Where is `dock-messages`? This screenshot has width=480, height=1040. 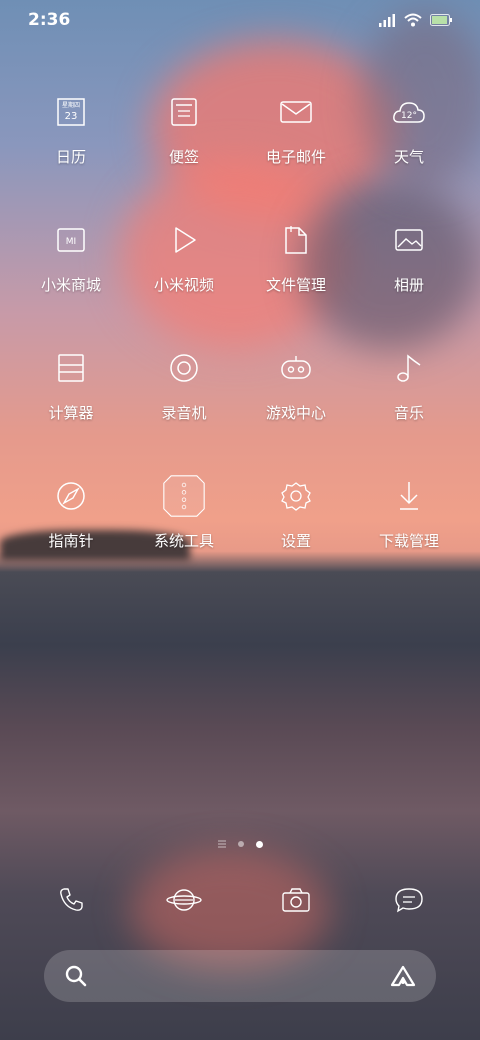
dock-messages is located at coordinates (409, 900).